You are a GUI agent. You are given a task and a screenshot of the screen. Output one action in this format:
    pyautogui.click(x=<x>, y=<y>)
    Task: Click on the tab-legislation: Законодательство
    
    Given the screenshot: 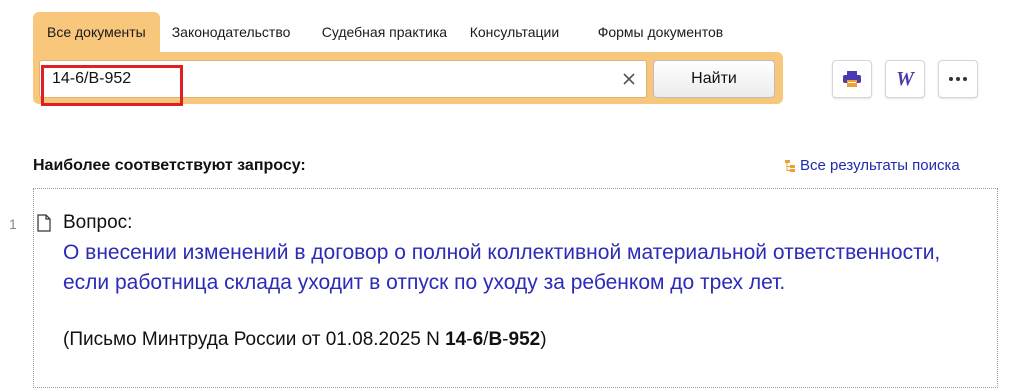 What is the action you would take?
    pyautogui.click(x=230, y=32)
    